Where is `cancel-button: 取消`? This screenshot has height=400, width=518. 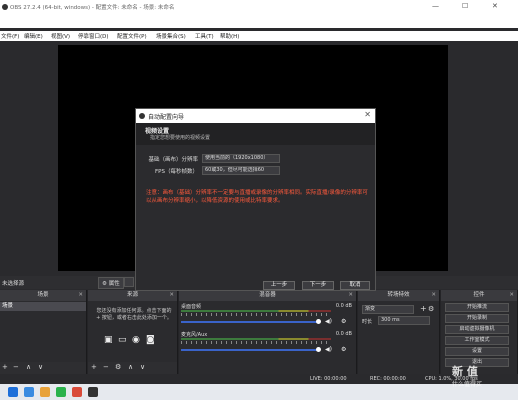 cancel-button: 取消 is located at coordinates (355, 285).